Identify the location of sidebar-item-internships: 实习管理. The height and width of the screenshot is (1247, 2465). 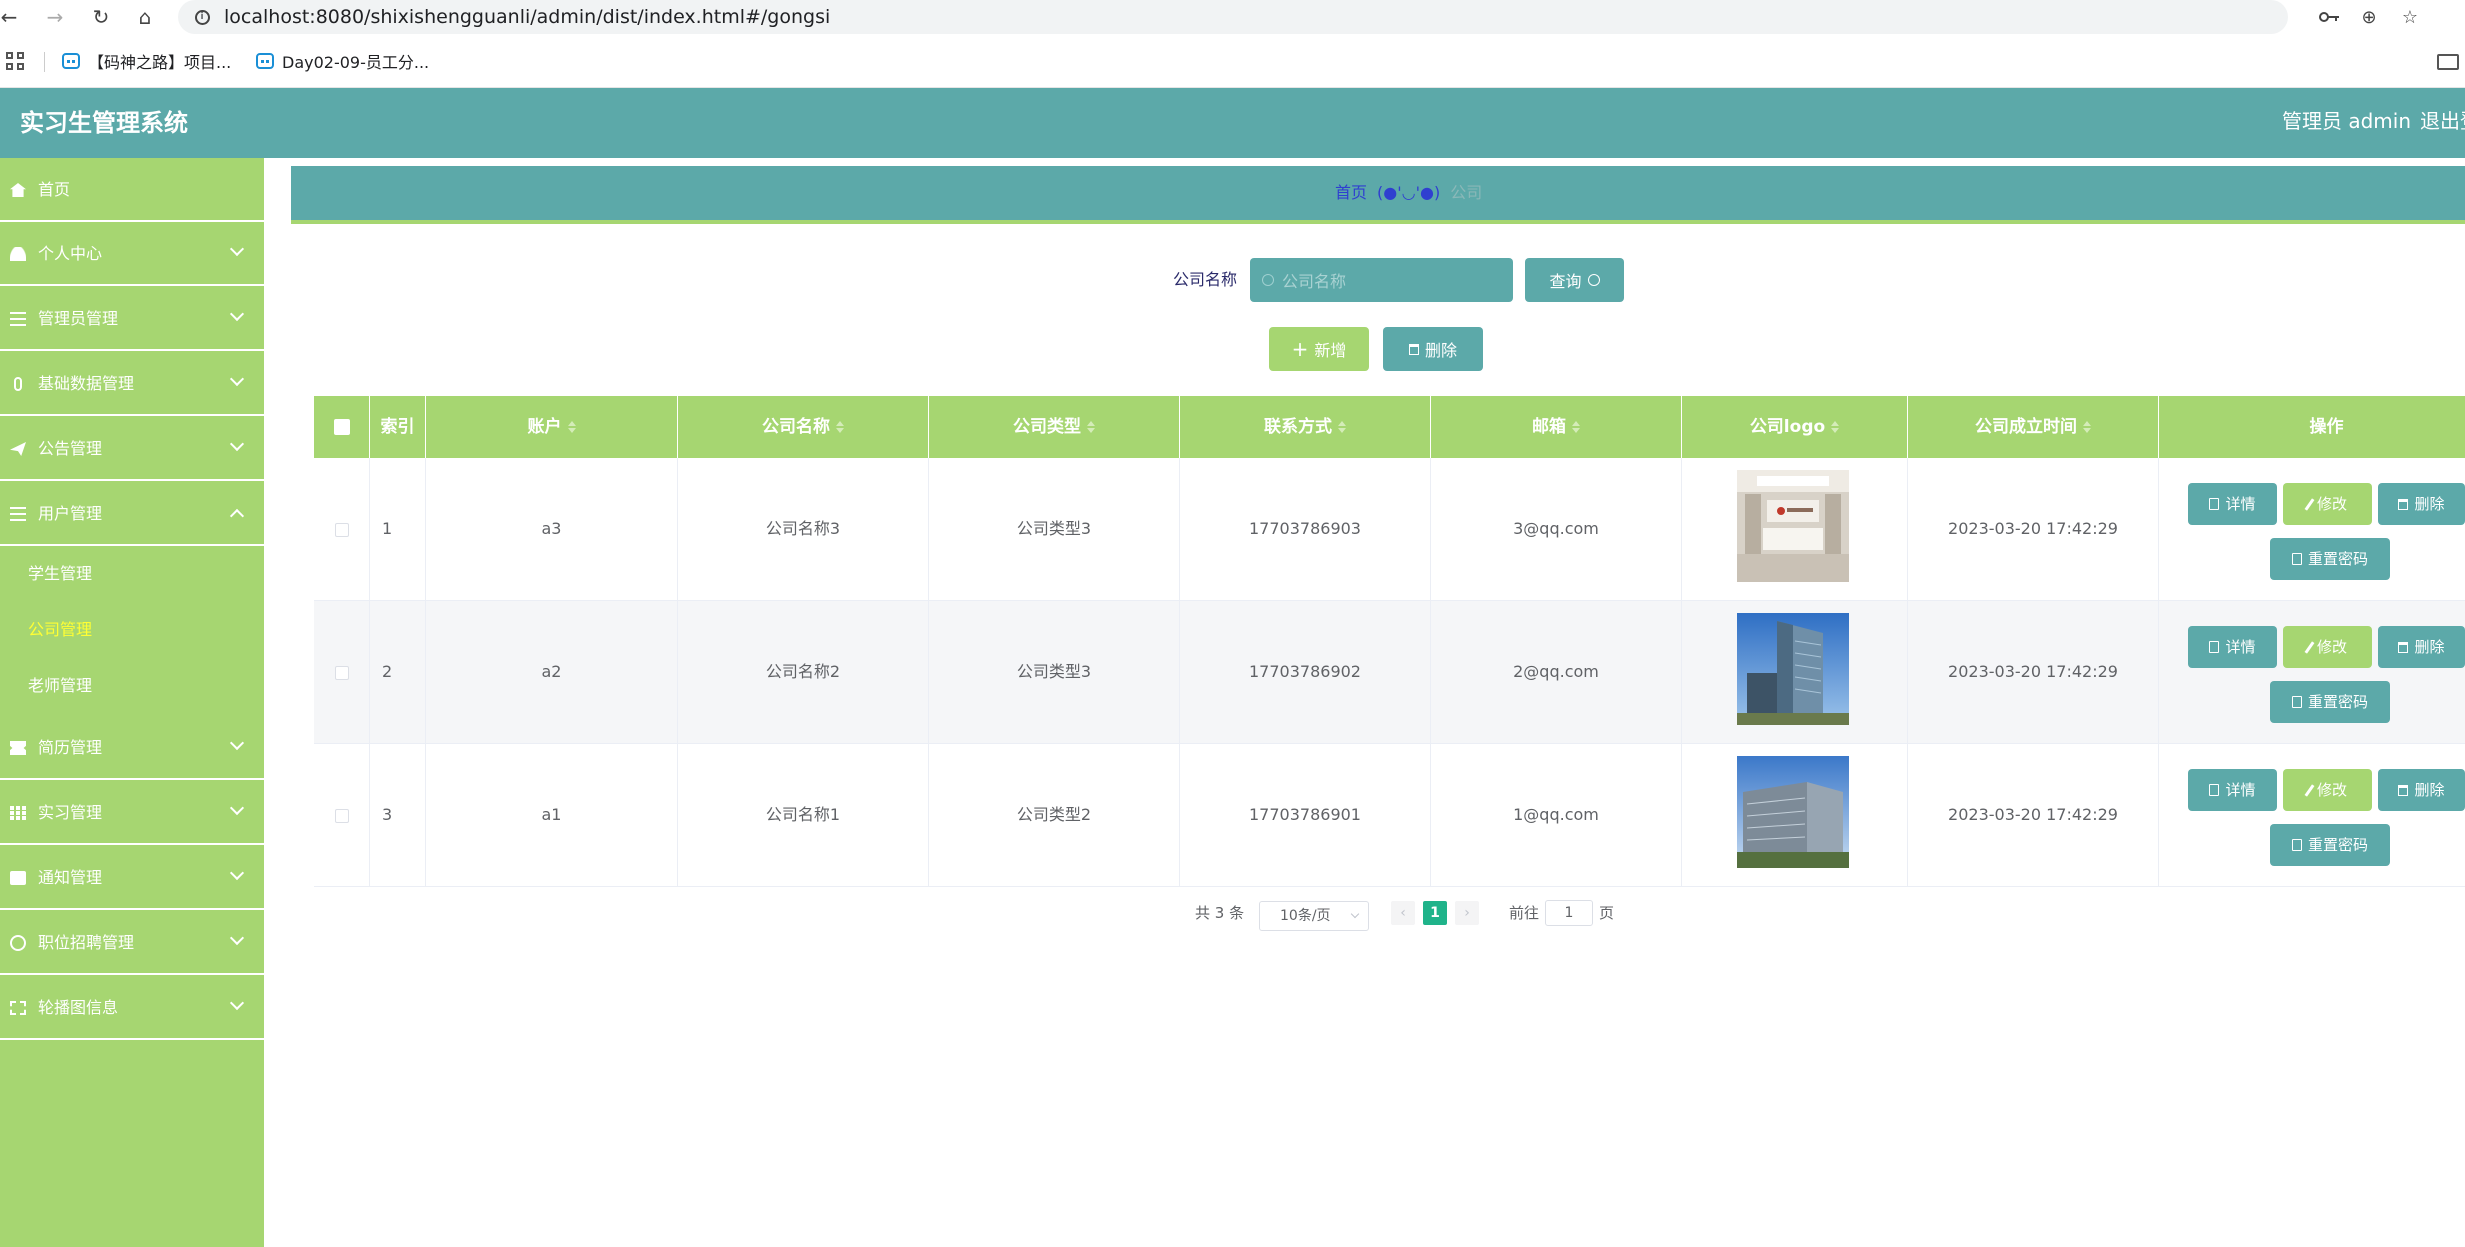
(132, 813).